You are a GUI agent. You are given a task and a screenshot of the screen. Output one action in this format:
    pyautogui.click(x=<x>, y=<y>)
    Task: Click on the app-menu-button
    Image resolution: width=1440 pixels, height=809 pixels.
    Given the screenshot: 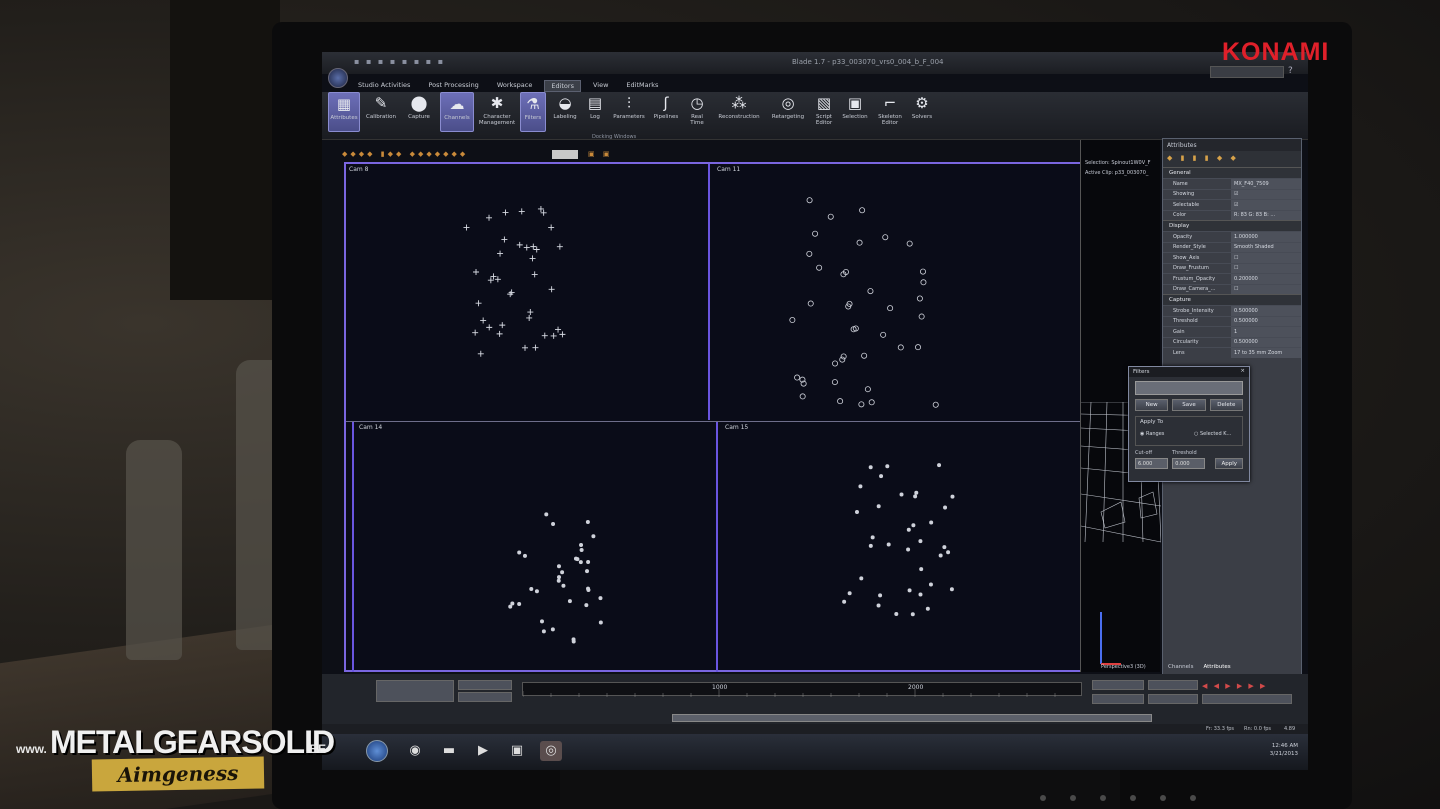 What is the action you would take?
    pyautogui.click(x=338, y=78)
    